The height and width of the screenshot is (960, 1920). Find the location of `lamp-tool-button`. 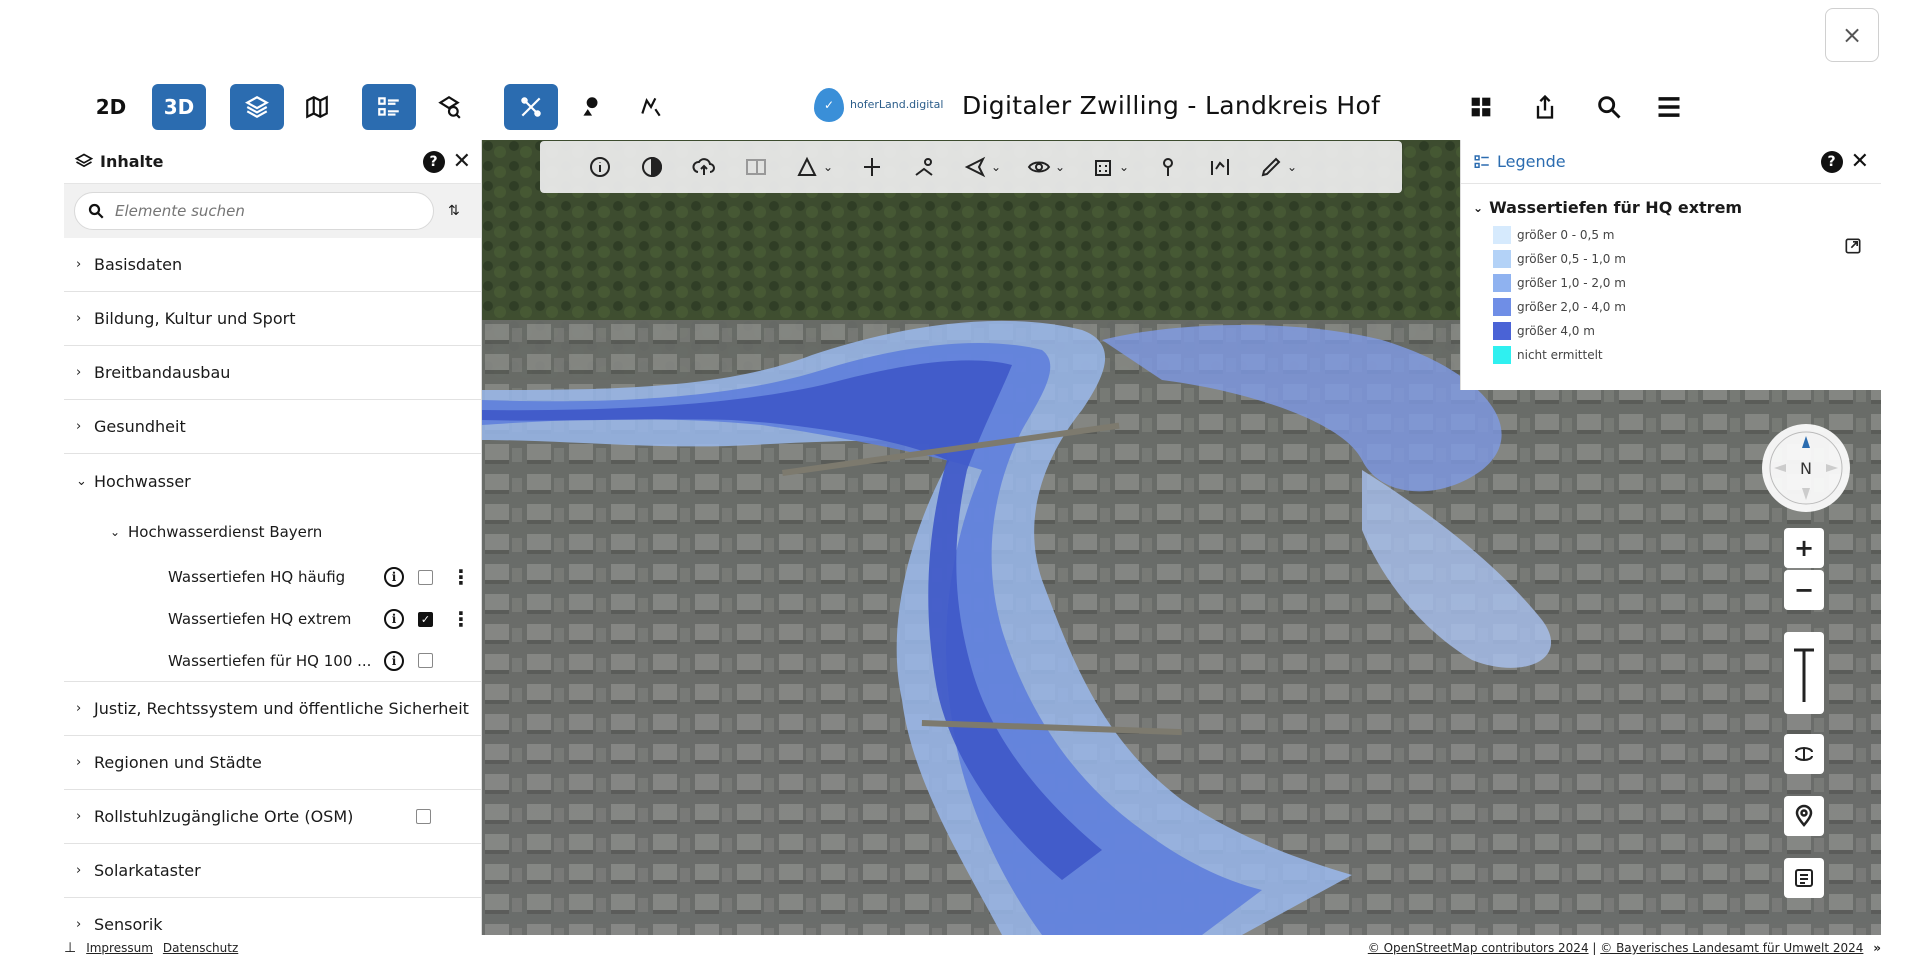

lamp-tool-button is located at coordinates (1168, 167).